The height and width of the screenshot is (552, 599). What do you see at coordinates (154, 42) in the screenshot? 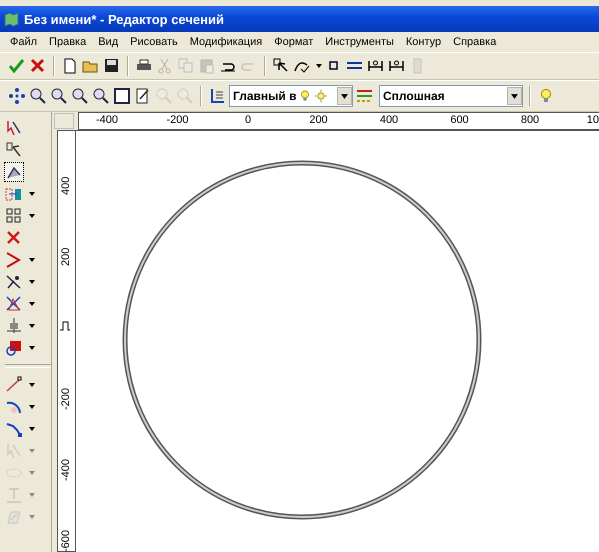
I see `menu-item: Рисовать` at bounding box center [154, 42].